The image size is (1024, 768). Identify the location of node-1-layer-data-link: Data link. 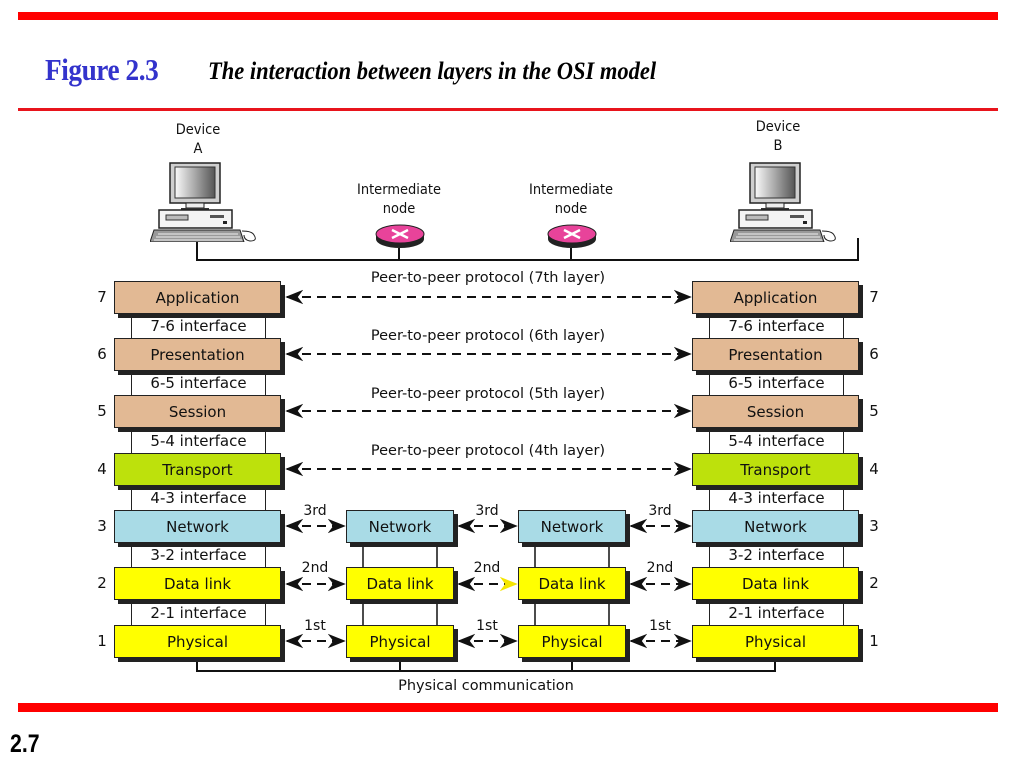
(400, 583).